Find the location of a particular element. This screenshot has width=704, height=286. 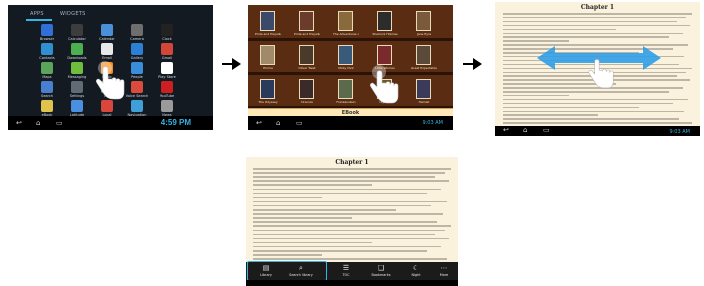

toolbar-toc-button: ☰ TOC is located at coordinates (346, 271).